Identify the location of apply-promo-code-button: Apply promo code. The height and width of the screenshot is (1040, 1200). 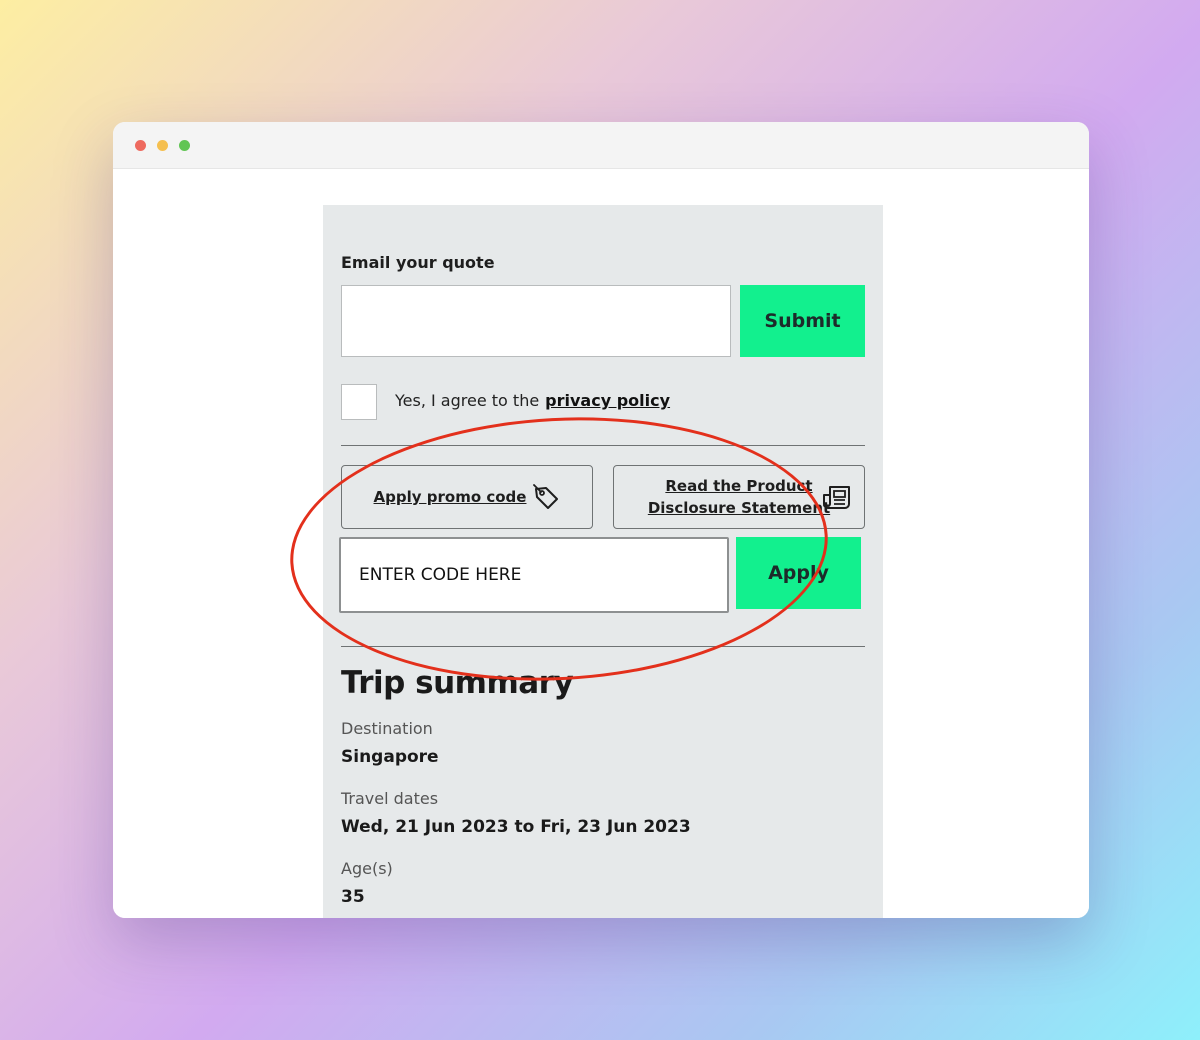
(467, 497).